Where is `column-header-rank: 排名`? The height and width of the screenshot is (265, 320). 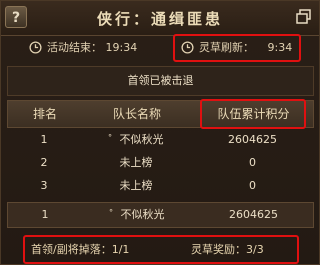 column-header-rank: 排名 is located at coordinates (44, 114).